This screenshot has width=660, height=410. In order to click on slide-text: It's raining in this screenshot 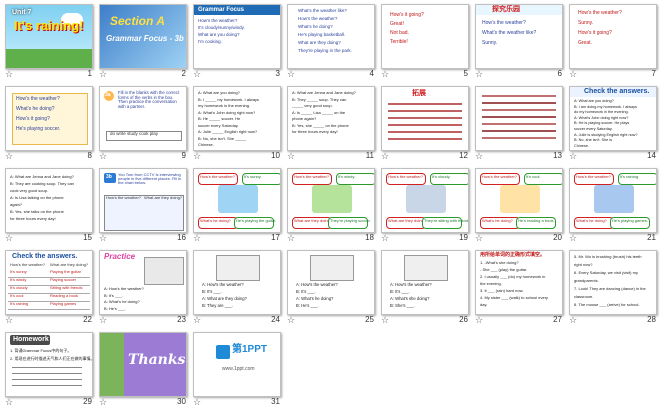, I will do `click(19, 303)`.